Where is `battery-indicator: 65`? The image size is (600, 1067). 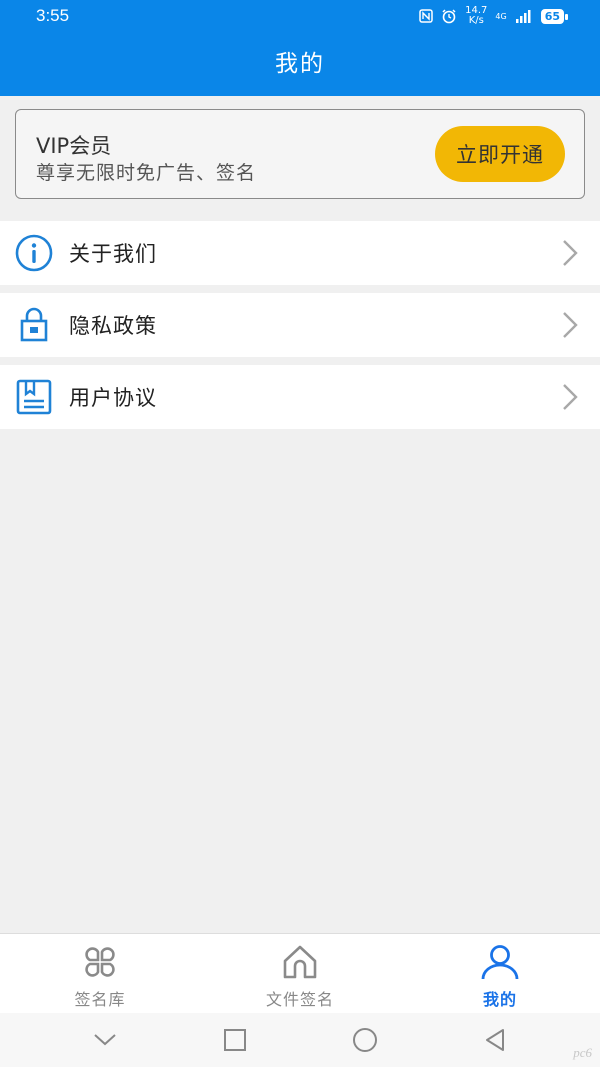
battery-indicator: 65 is located at coordinates (554, 16).